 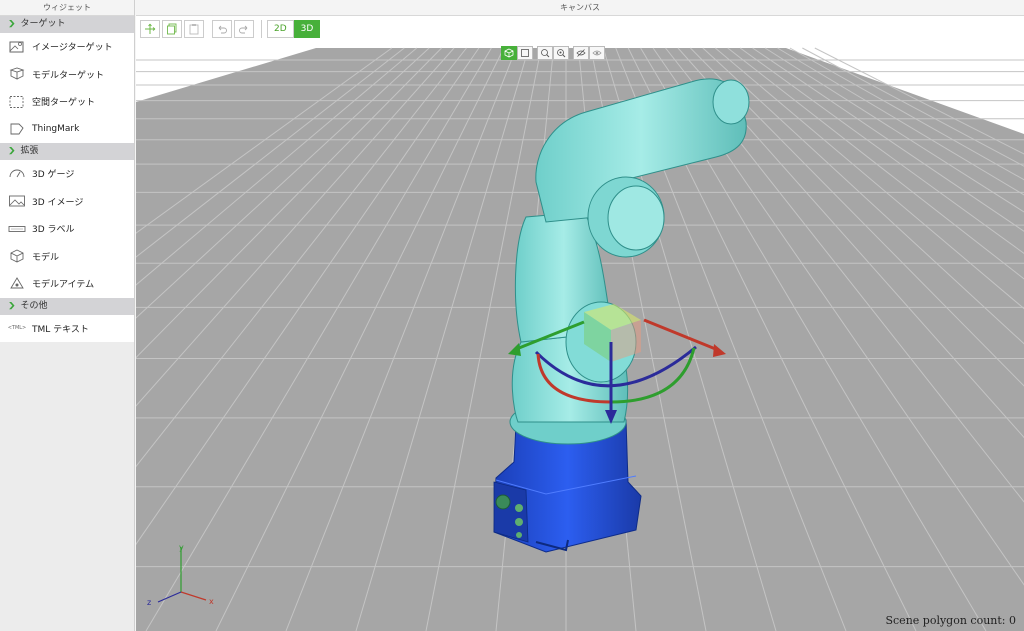 I want to click on widget-item-3d-image: 3D イメージ, so click(x=67, y=202).